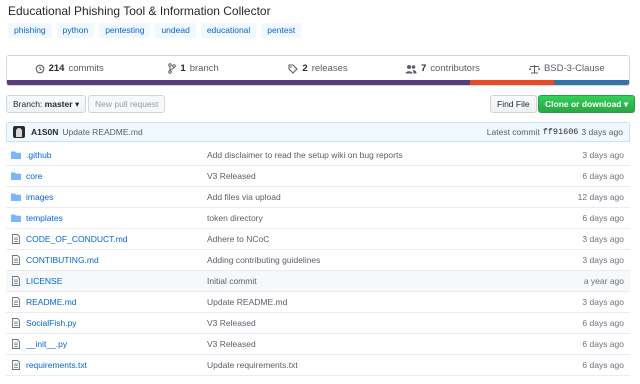 This screenshot has width=640, height=384. What do you see at coordinates (534, 68) in the screenshot?
I see `law-icon` at bounding box center [534, 68].